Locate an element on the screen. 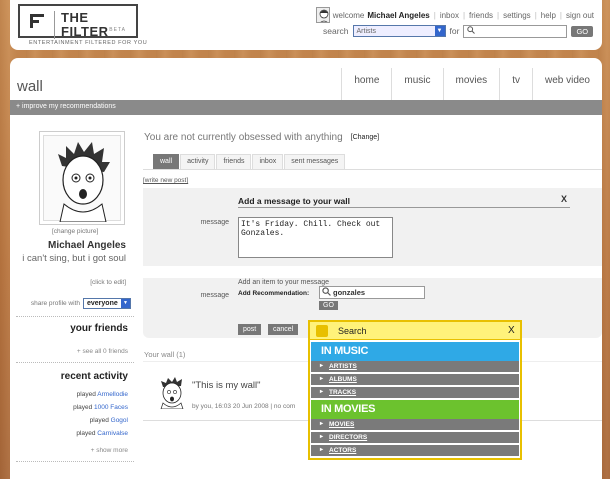 The image size is (610, 479). share-profile-select: everyone ▼ is located at coordinates (107, 303).